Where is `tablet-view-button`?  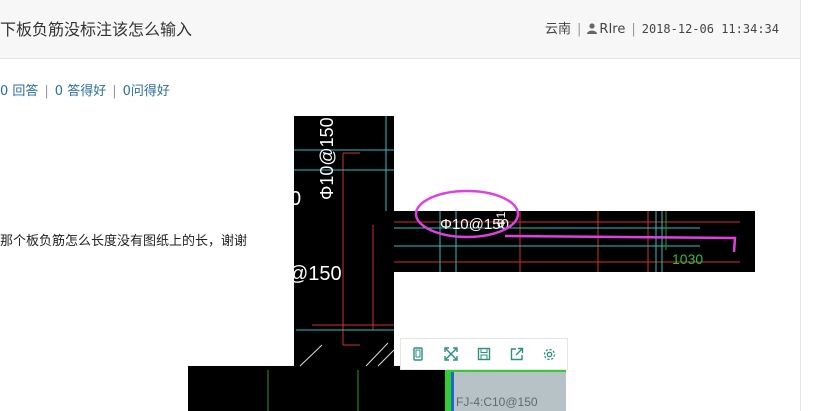 tablet-view-button is located at coordinates (417, 354).